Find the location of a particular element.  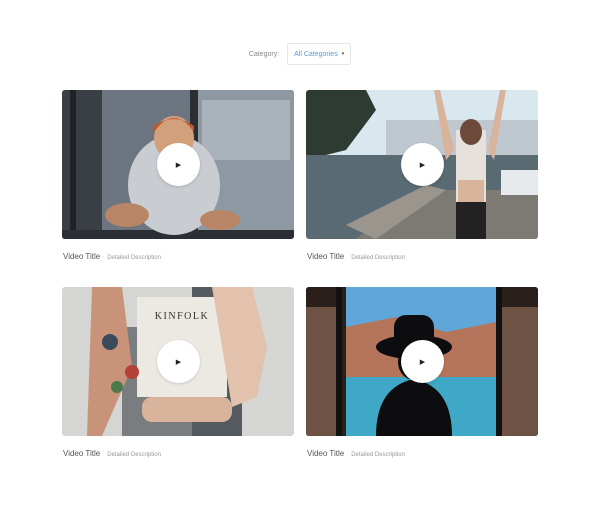

category-label: Category: is located at coordinates (264, 54).